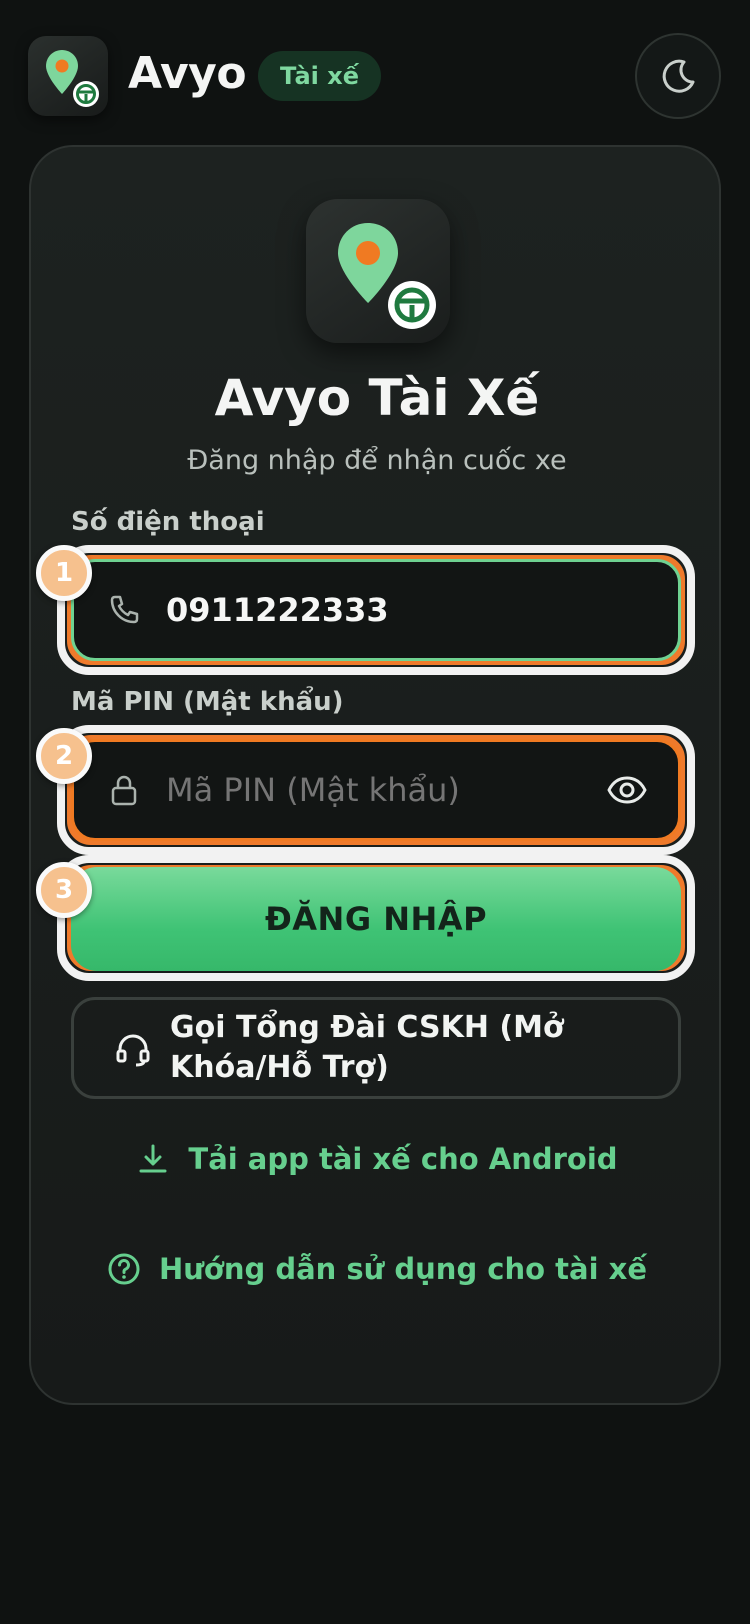 This screenshot has height=1624, width=750. Describe the element at coordinates (627, 790) in the screenshot. I see `eye-icon` at that location.